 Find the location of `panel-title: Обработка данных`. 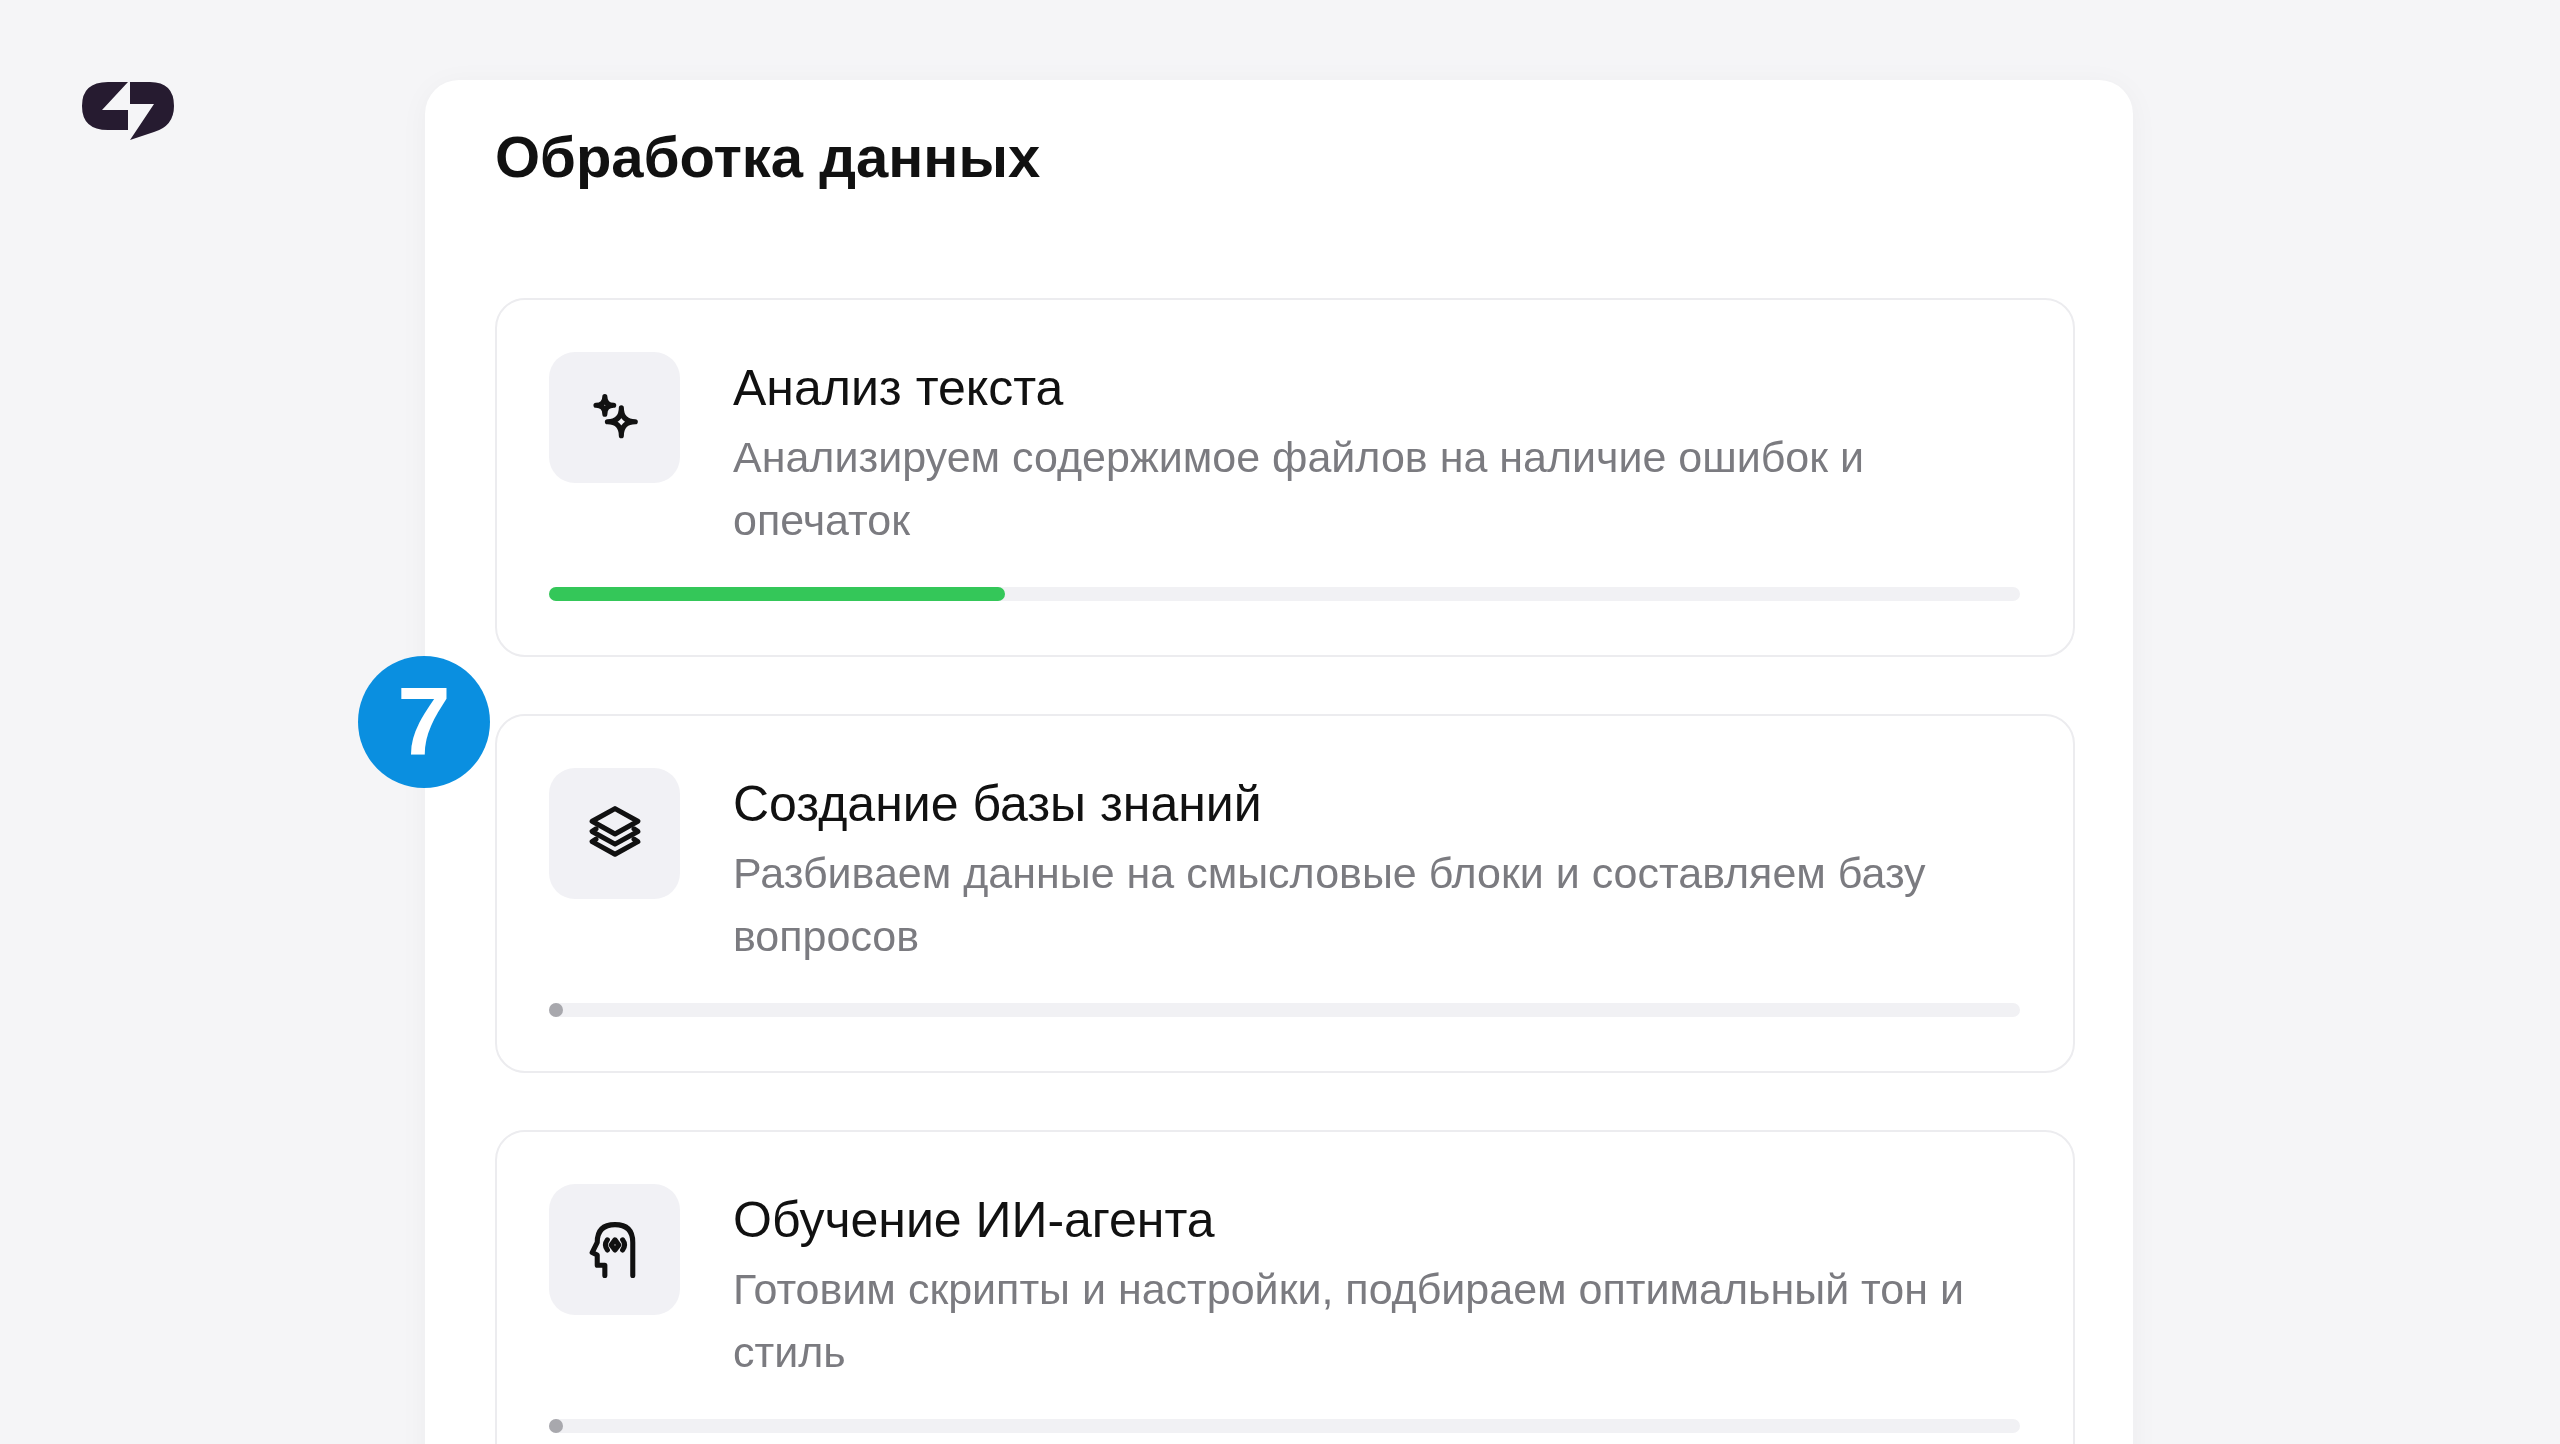

panel-title: Обработка данных is located at coordinates (768, 157).